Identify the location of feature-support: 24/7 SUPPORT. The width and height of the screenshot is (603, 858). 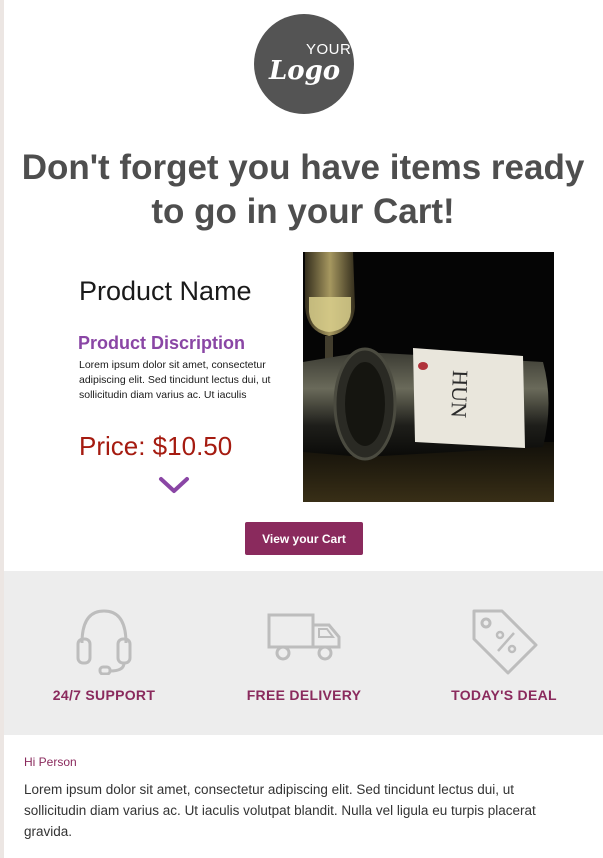
(104, 653).